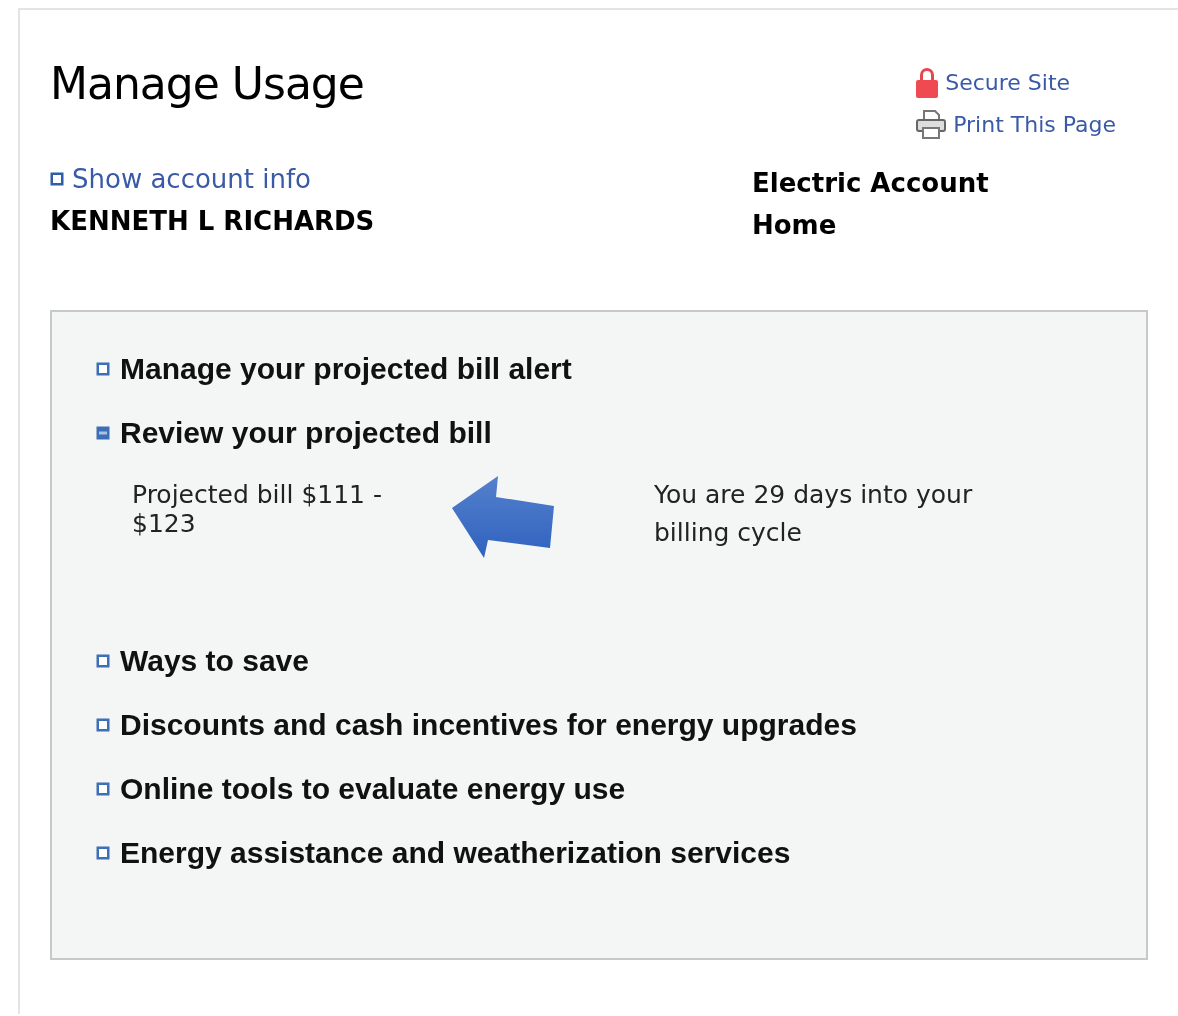  What do you see at coordinates (870, 183) in the screenshot?
I see `account-type: Electric Account` at bounding box center [870, 183].